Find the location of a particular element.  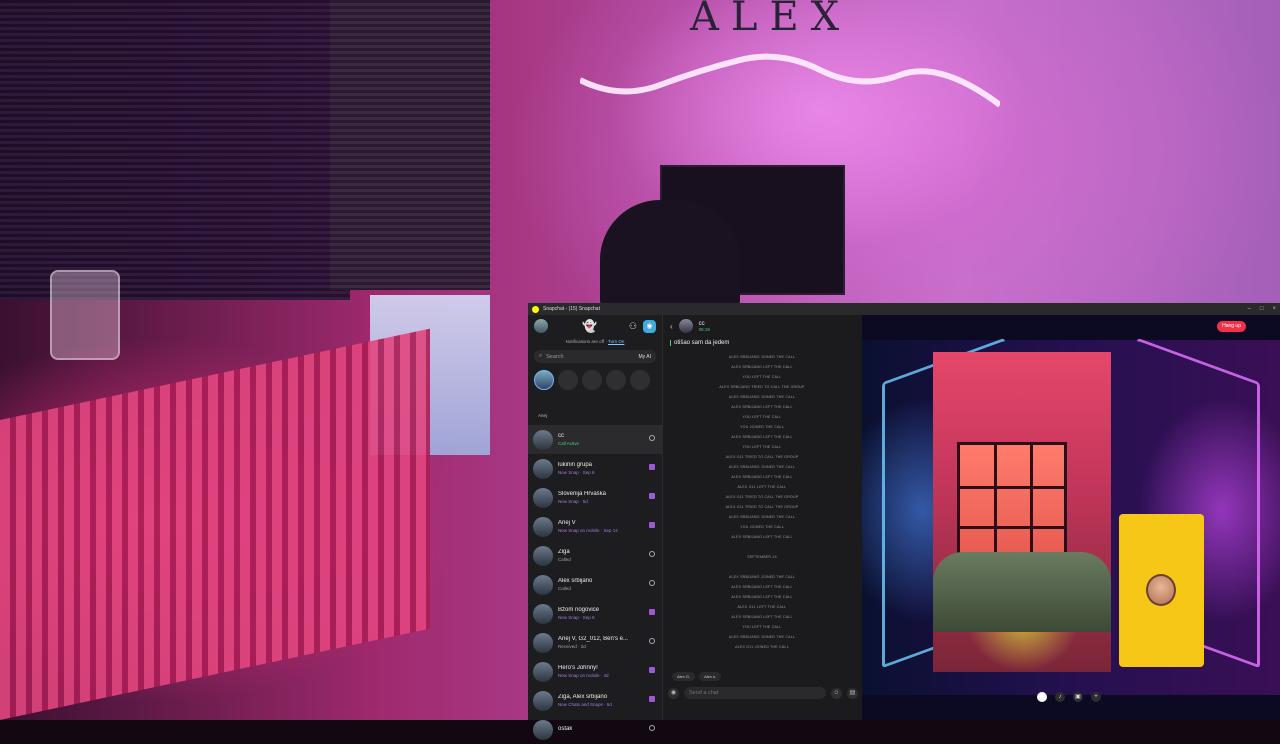

bitmoji-avatar is located at coordinates (1161, 590).